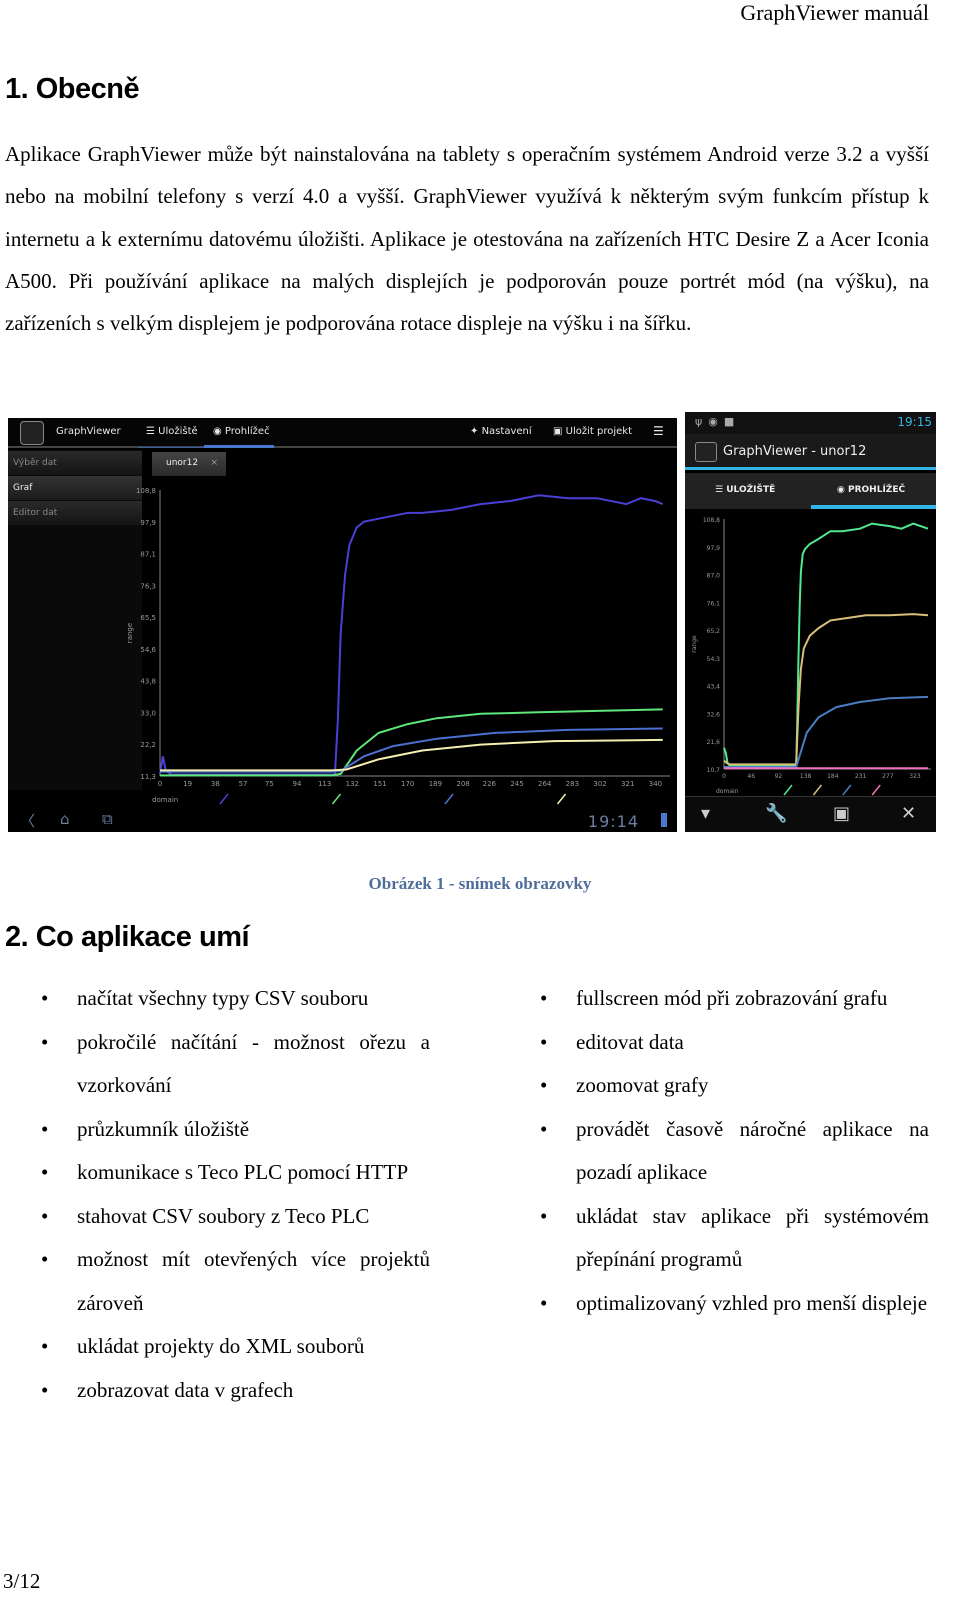  What do you see at coordinates (810, 423) in the screenshot?
I see `status-bar: ψ◉■ 19:15` at bounding box center [810, 423].